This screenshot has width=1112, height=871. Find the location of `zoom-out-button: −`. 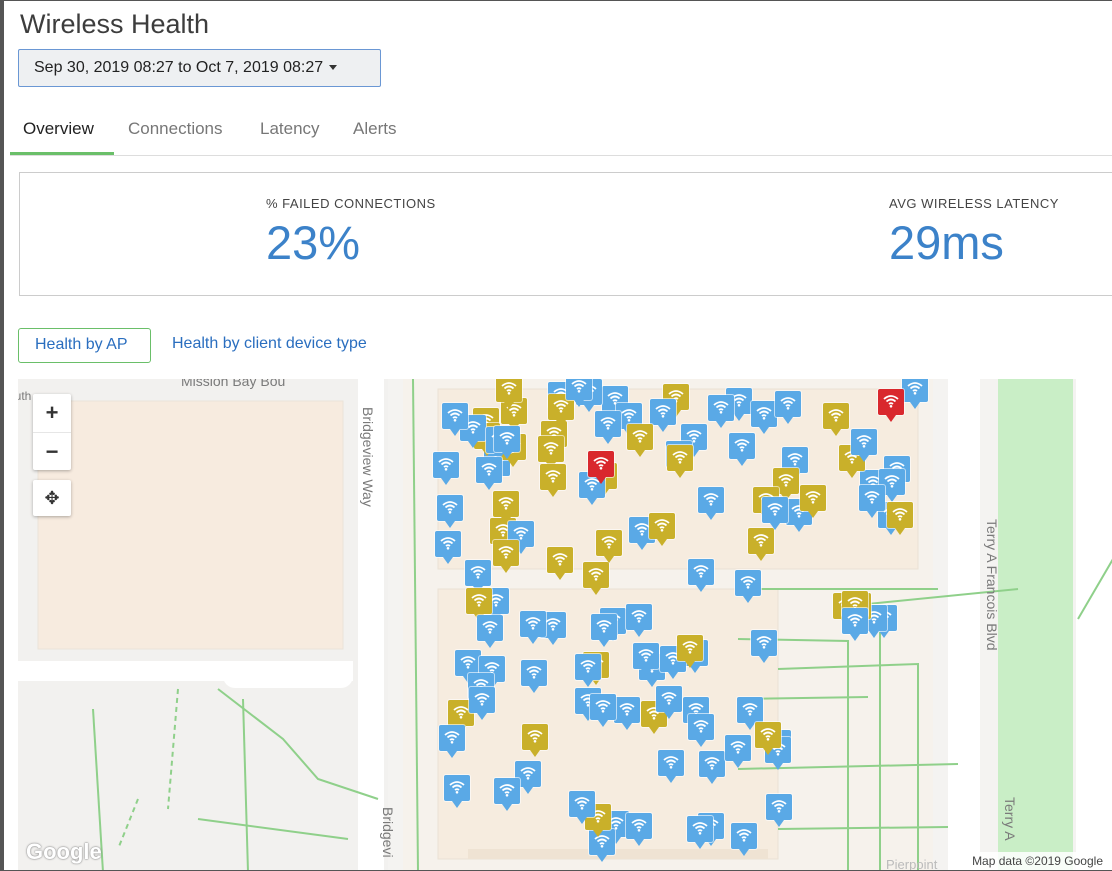

zoom-out-button: − is located at coordinates (52, 451).